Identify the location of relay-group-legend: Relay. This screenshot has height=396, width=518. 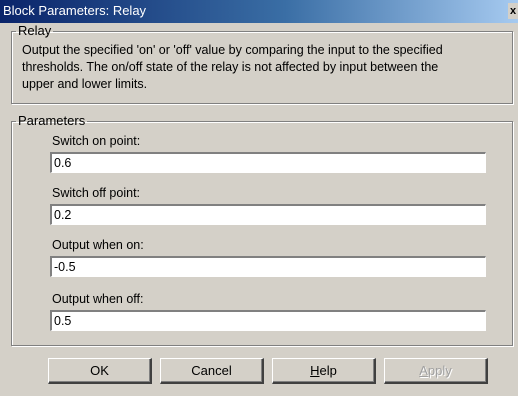
(35, 30).